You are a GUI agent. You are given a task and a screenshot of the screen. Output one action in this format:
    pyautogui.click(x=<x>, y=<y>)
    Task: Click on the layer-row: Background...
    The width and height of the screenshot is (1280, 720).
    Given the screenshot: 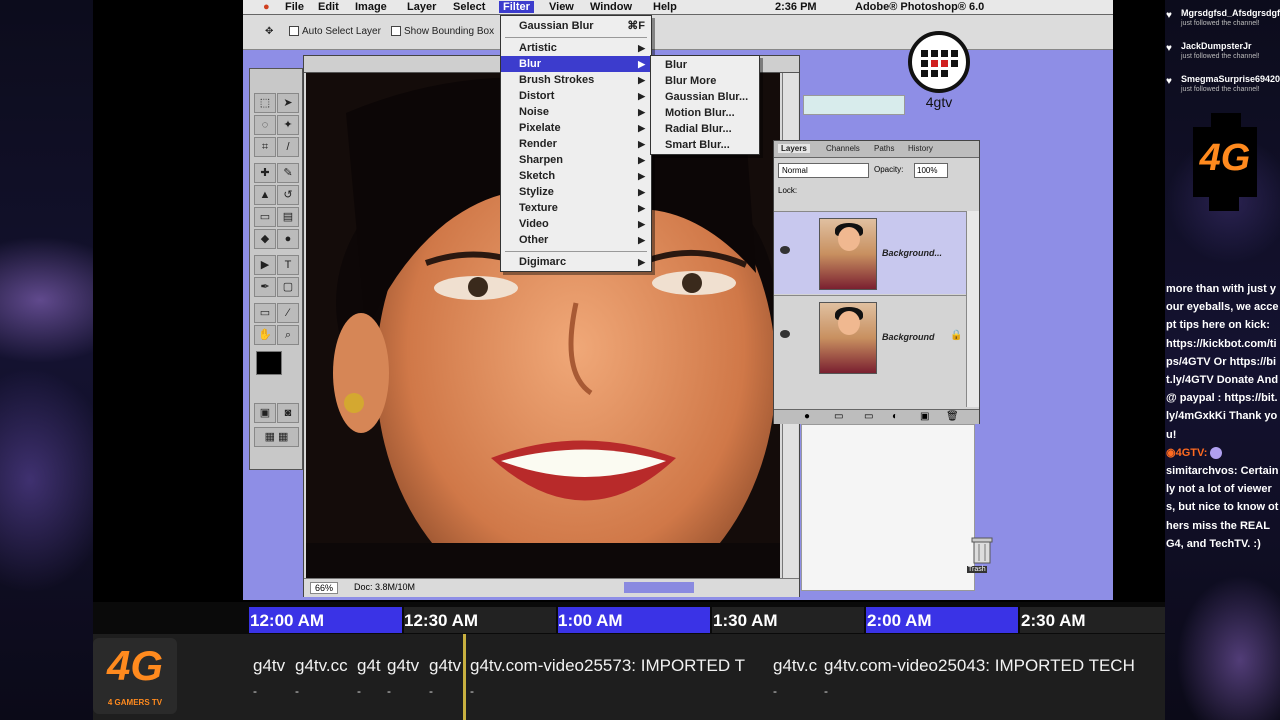 What is the action you would take?
    pyautogui.click(x=870, y=252)
    